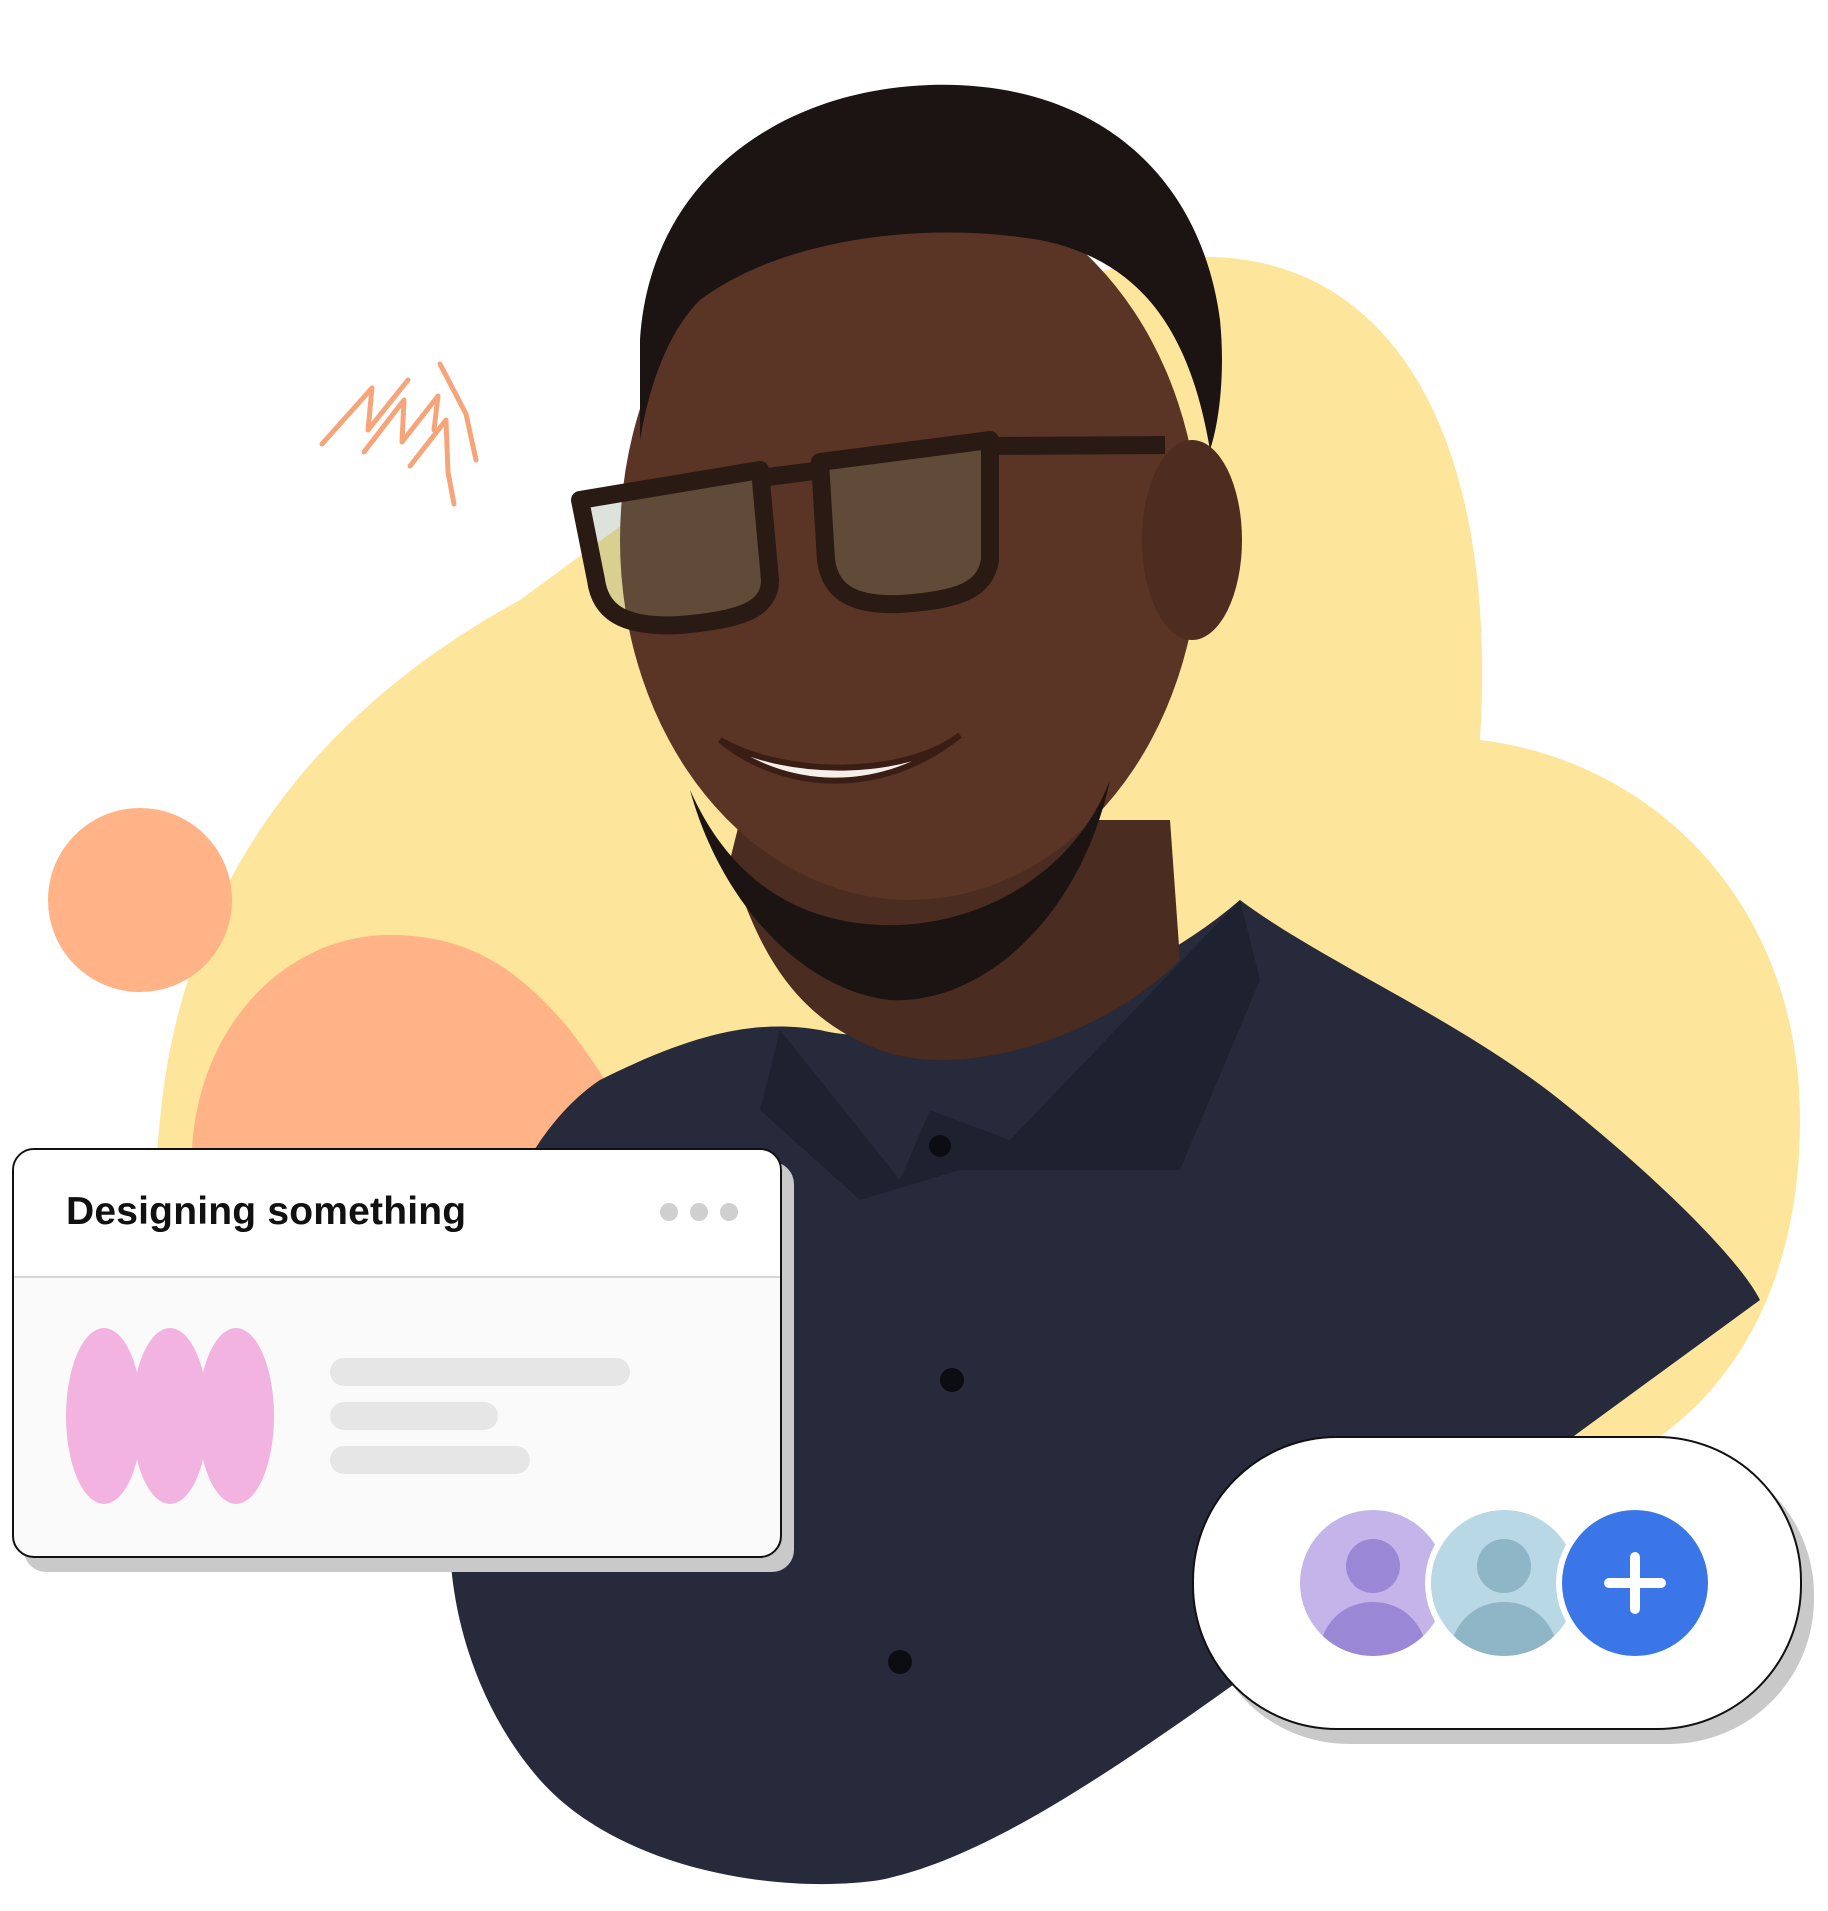 This screenshot has height=1911, width=1828. What do you see at coordinates (1192, 540) in the screenshot?
I see `person-ear` at bounding box center [1192, 540].